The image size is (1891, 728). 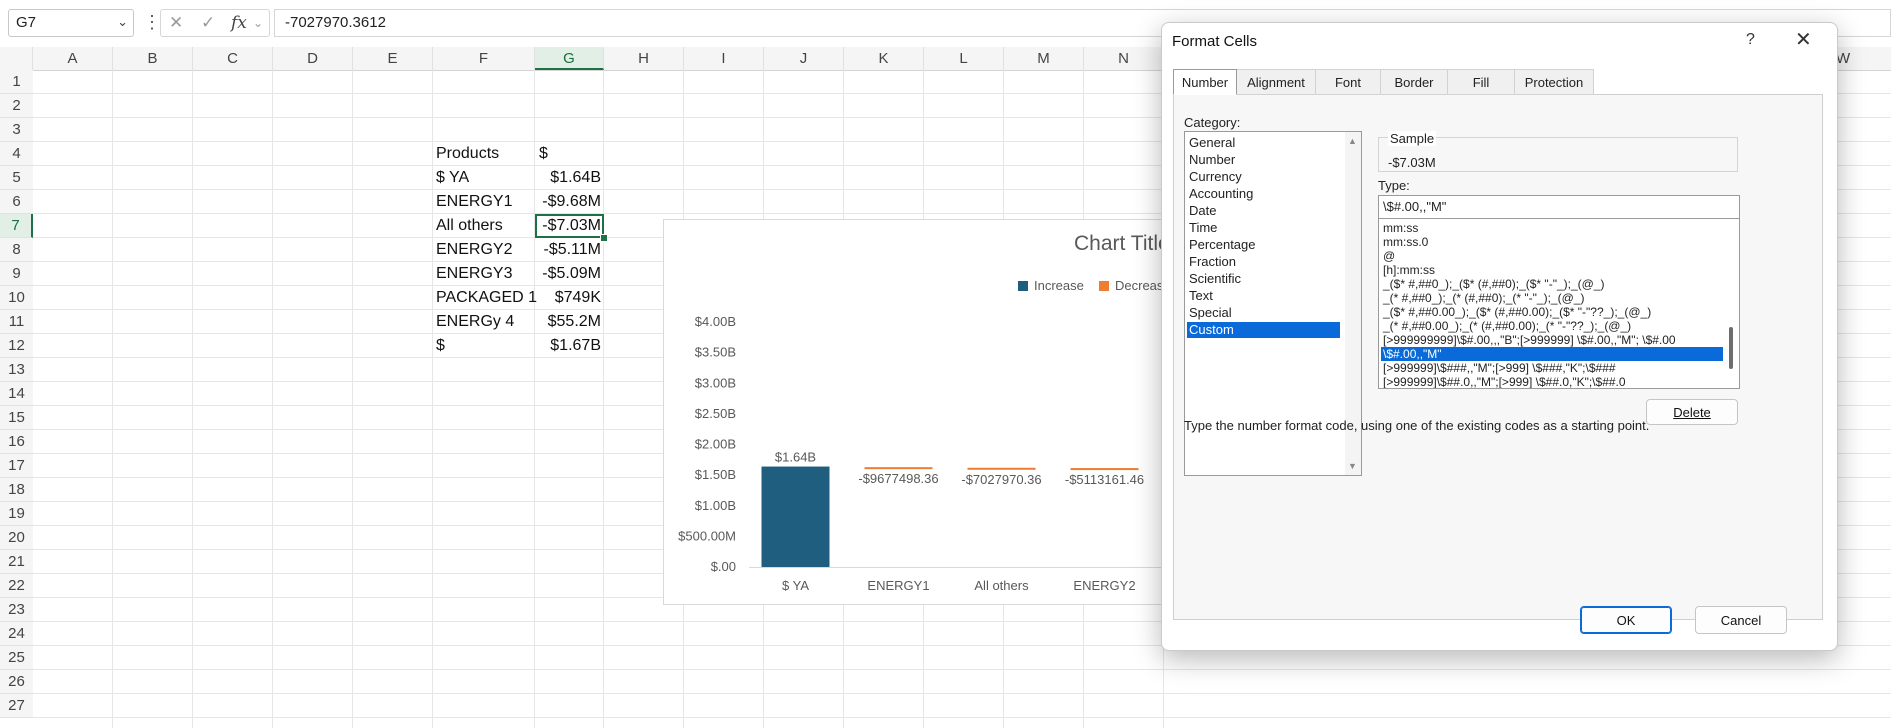 What do you see at coordinates (1263, 143) in the screenshot?
I see `category-item-general: General` at bounding box center [1263, 143].